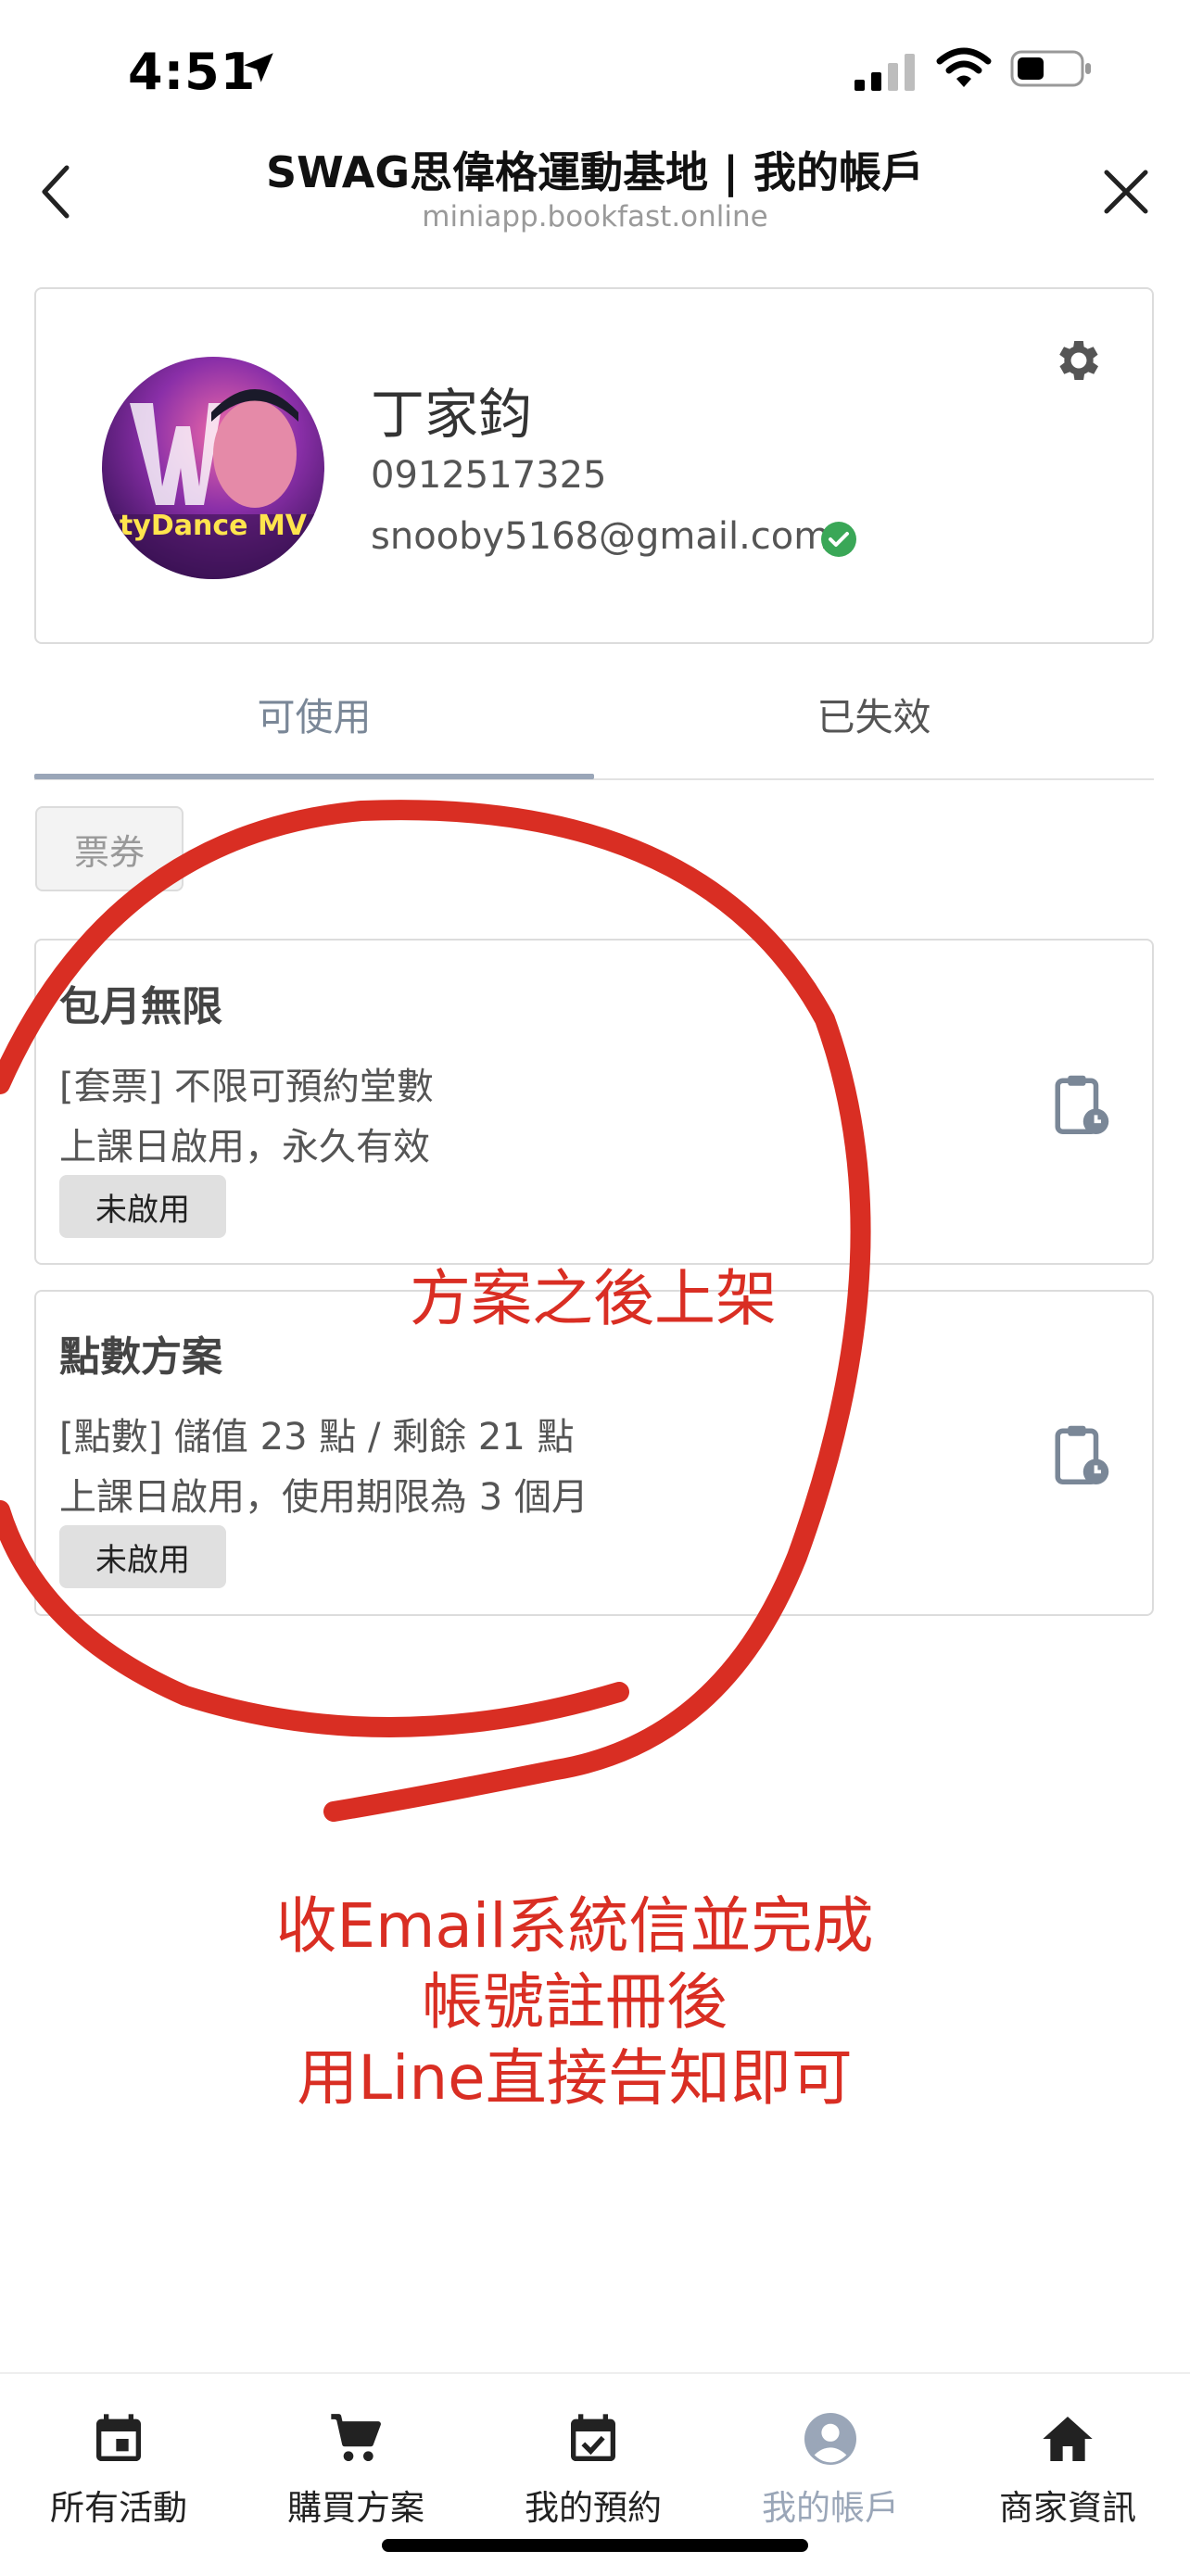  I want to click on close-button, so click(1126, 192).